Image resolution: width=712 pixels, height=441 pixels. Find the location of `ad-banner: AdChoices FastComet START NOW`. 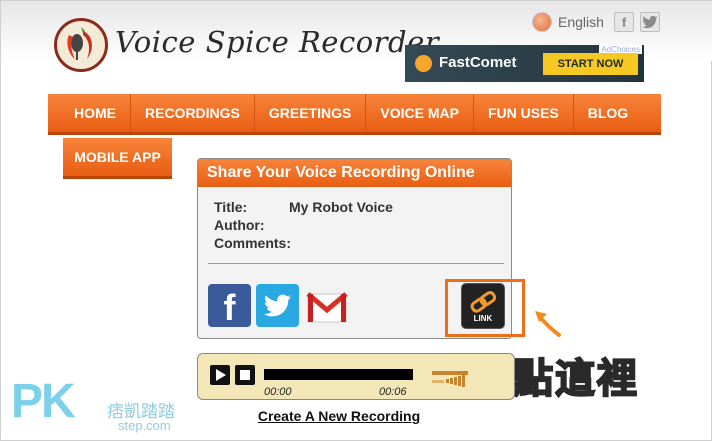

ad-banner: AdChoices FastComet START NOW is located at coordinates (524, 63).